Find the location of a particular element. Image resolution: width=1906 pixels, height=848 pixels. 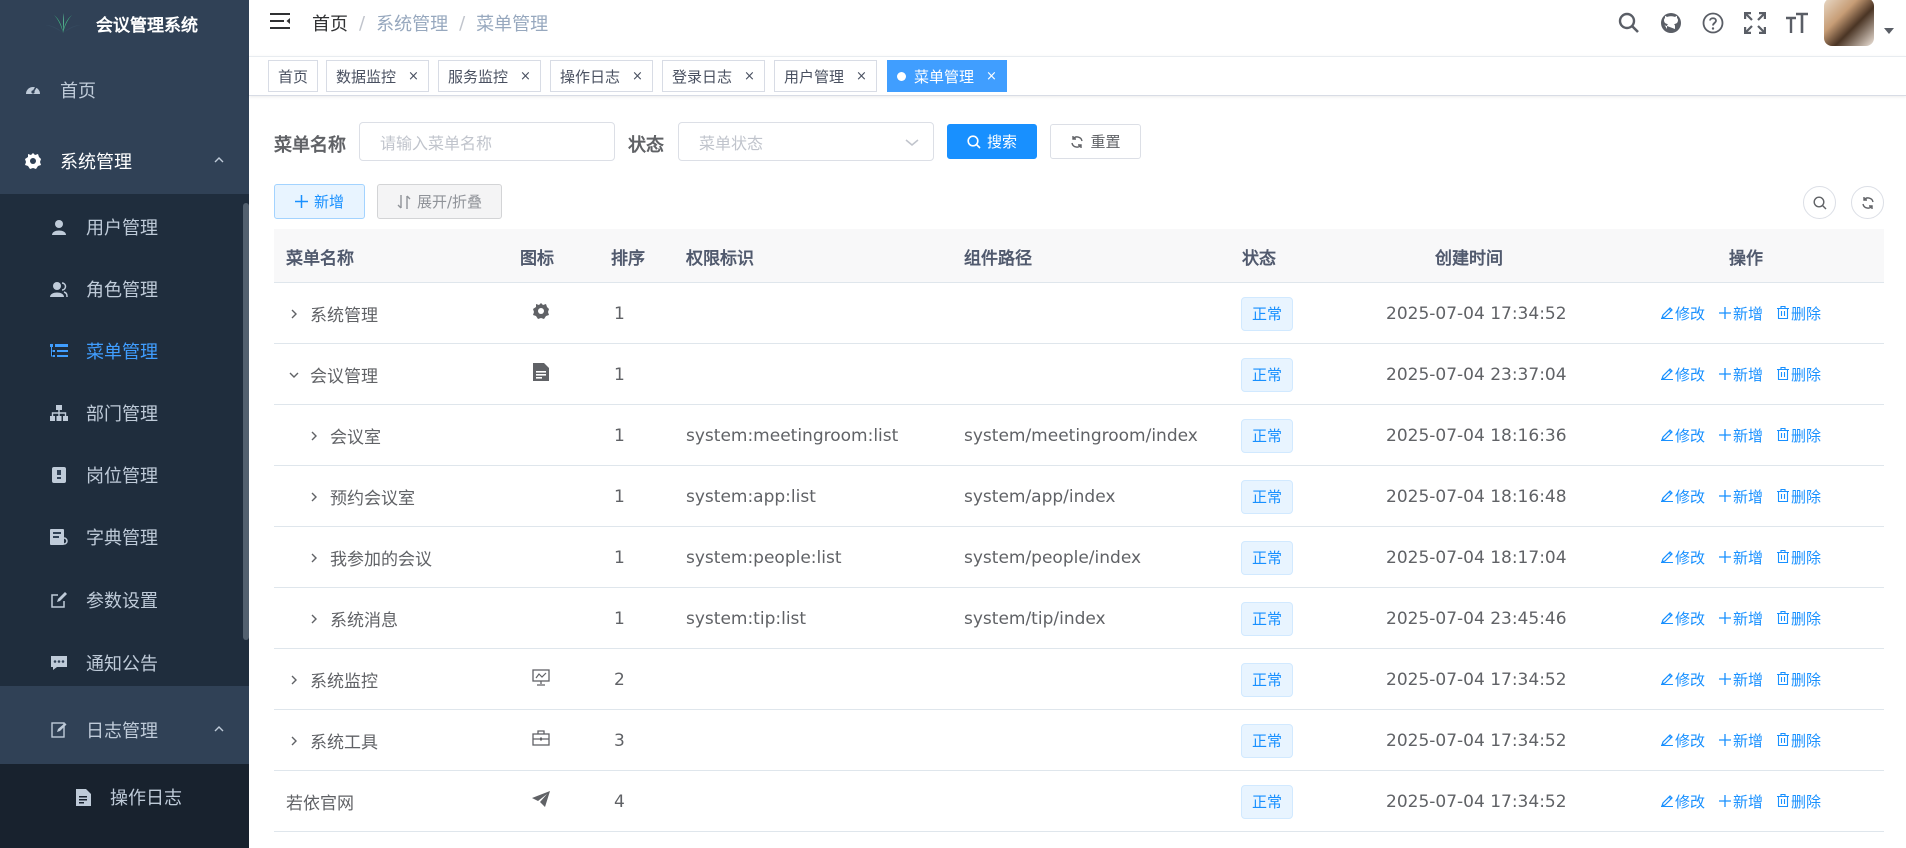

sidebar-item-menus: 菜单管理 is located at coordinates (124, 351).